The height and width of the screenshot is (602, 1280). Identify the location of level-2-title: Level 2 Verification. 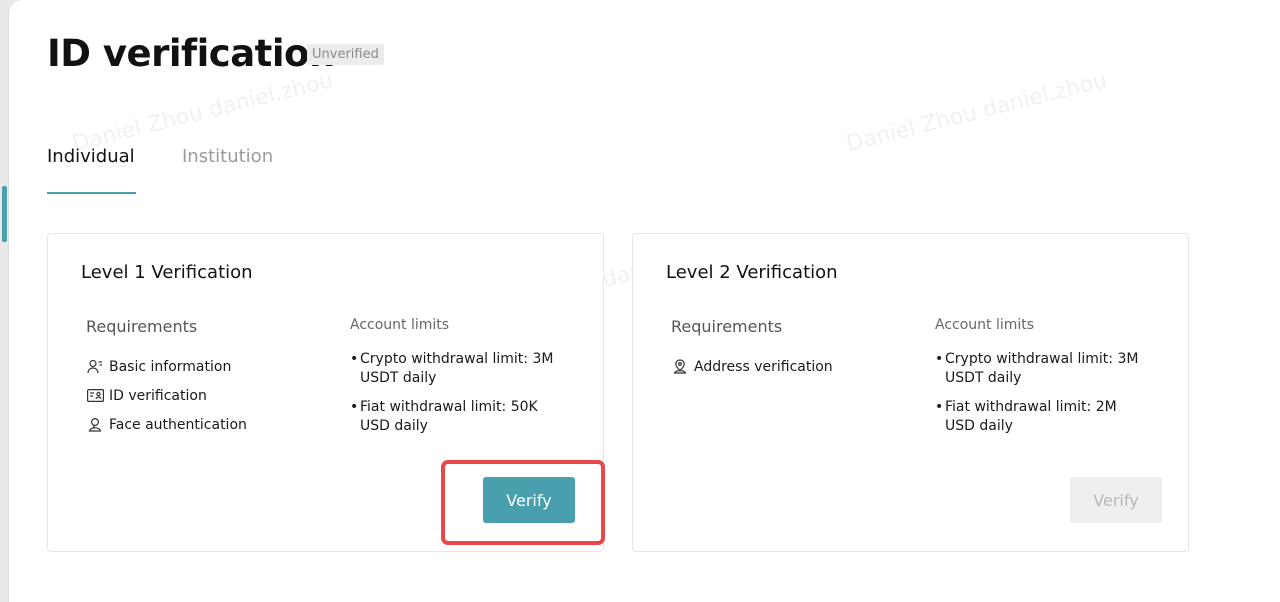
(752, 272).